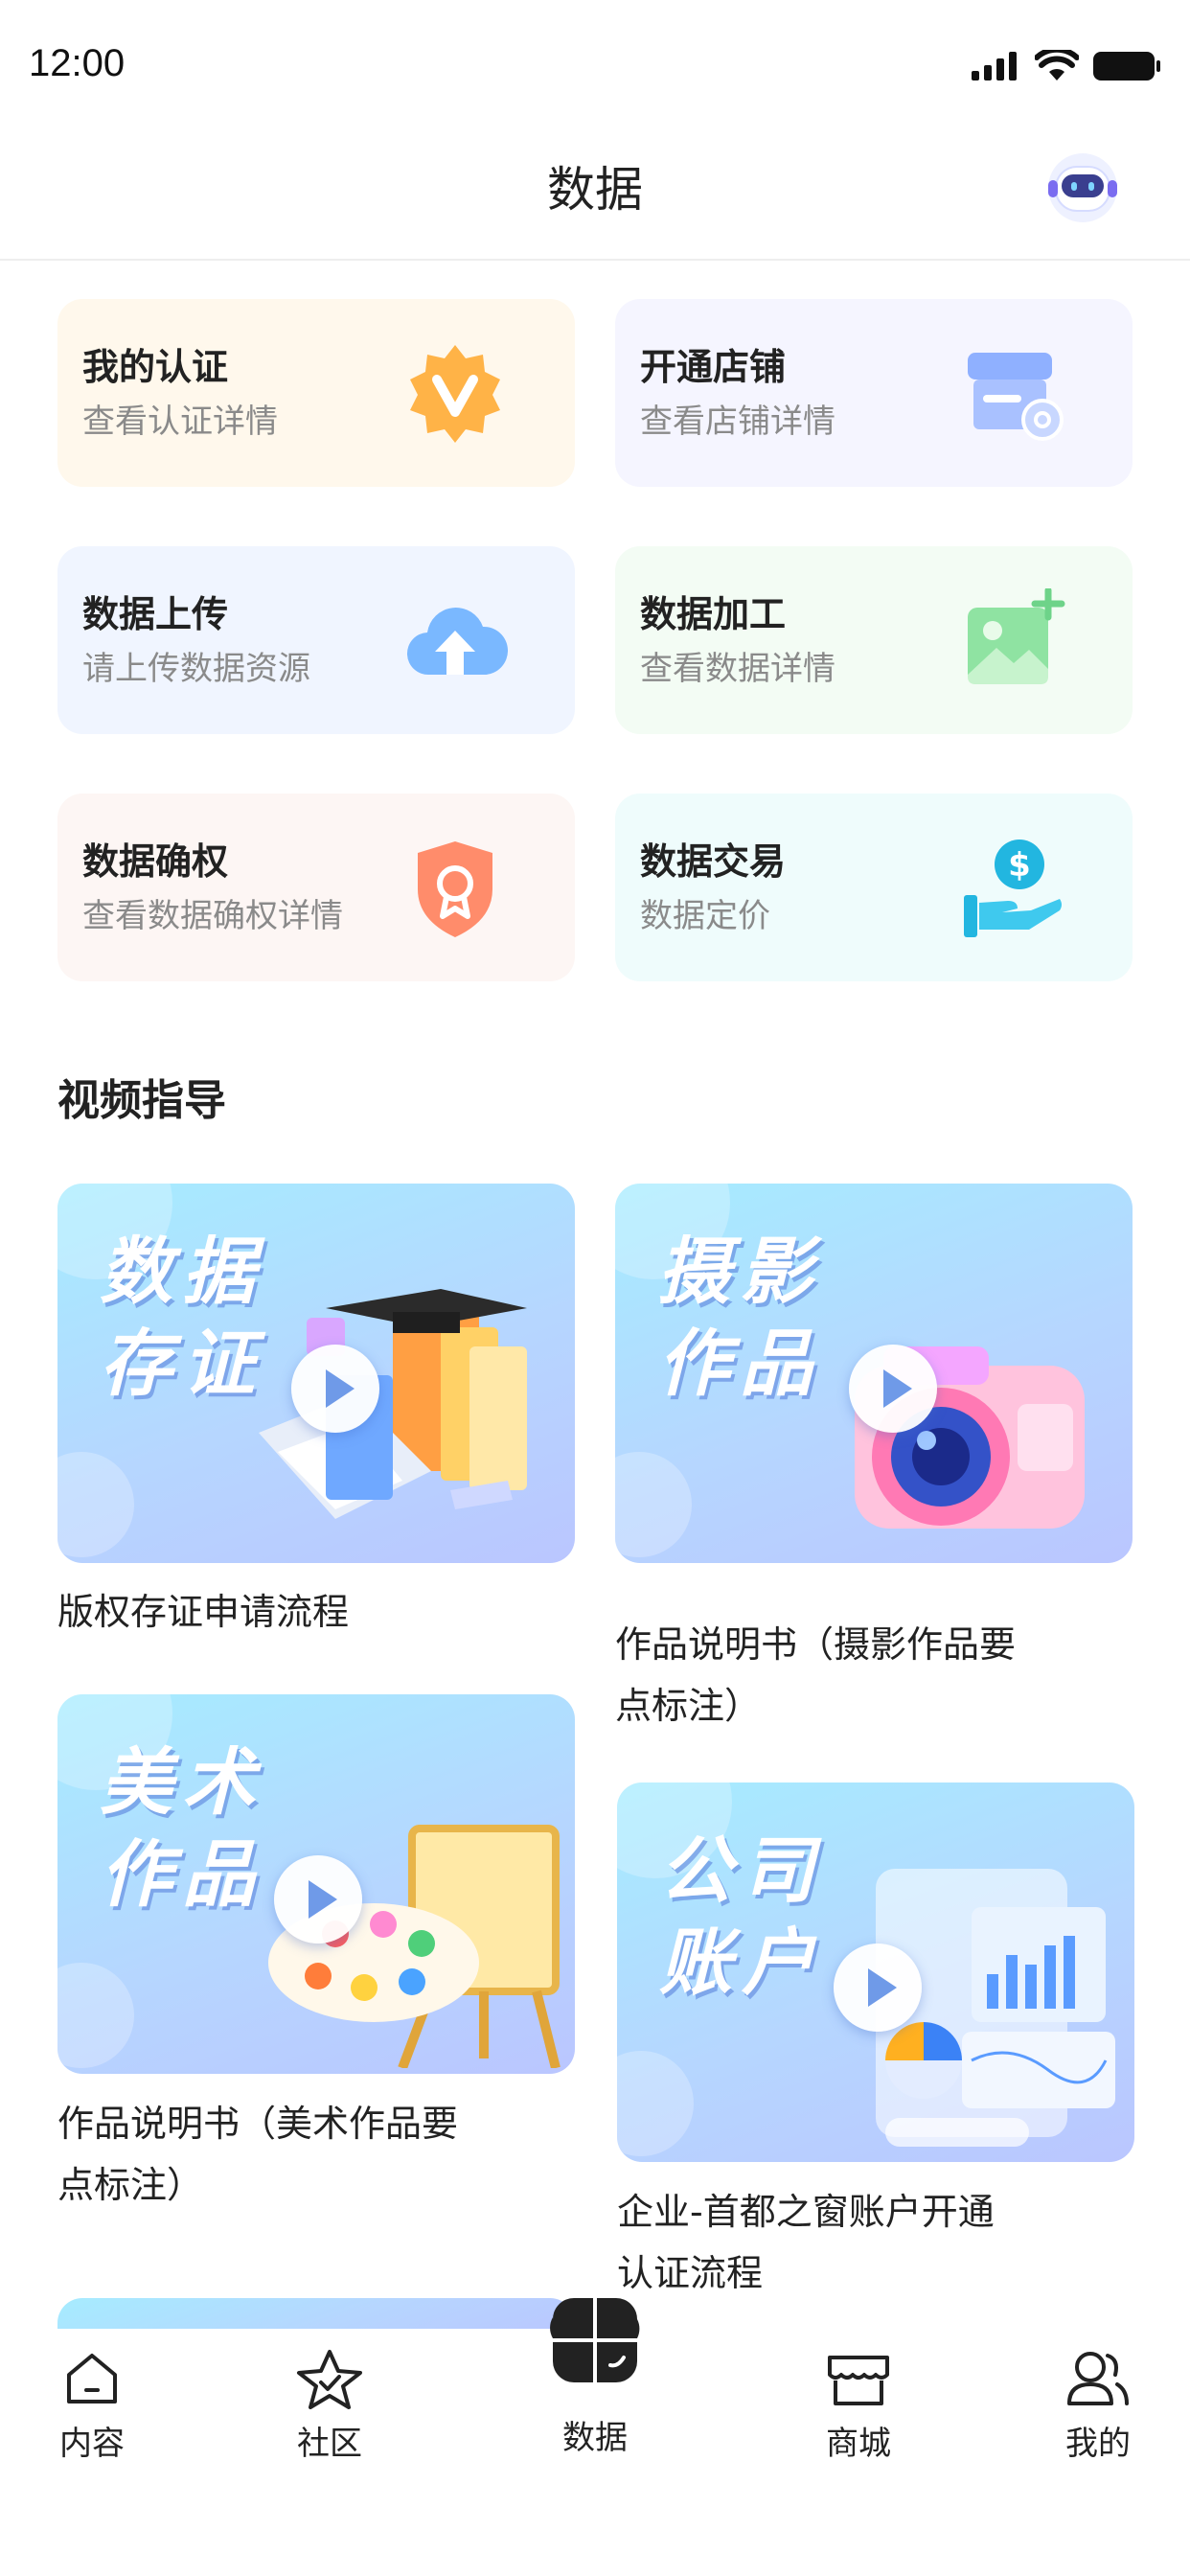  I want to click on video-caption: 企业-首都之窗账户开通 认证流程, so click(806, 2242).